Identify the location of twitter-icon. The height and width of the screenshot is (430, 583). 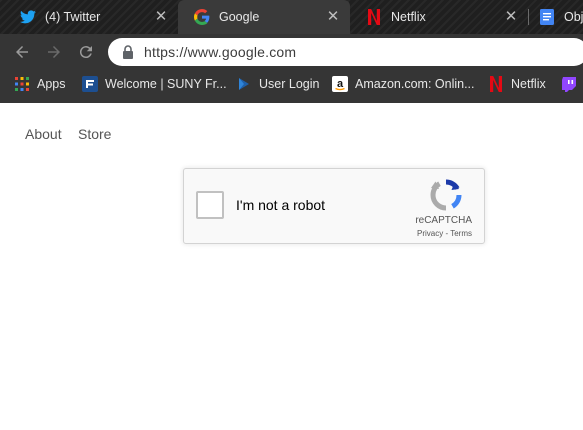
(28, 17).